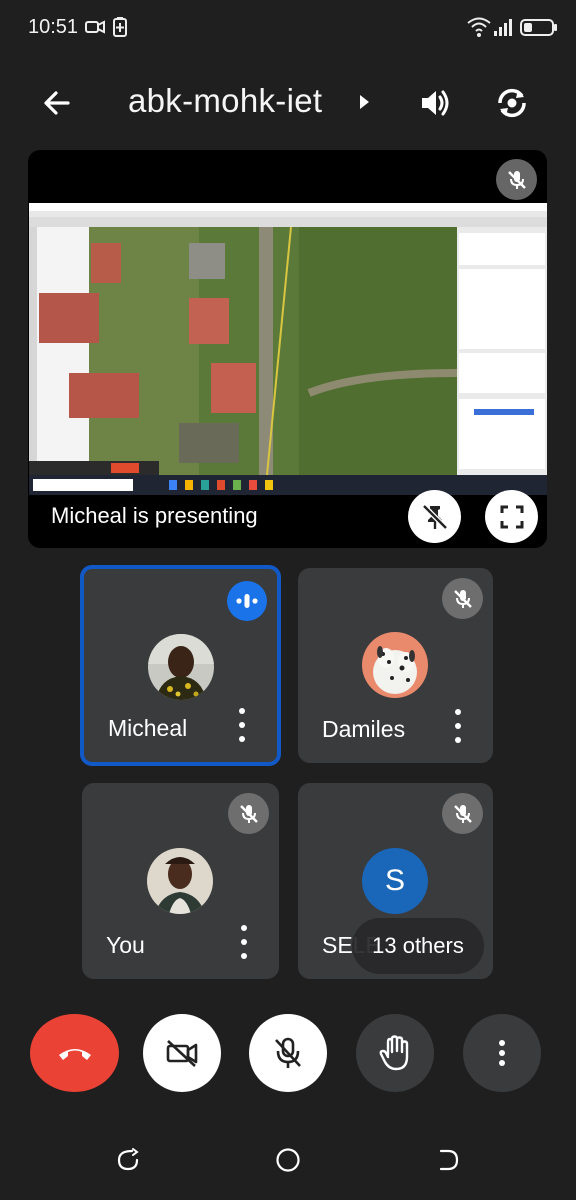  What do you see at coordinates (95, 29) in the screenshot?
I see `video-camera-icon` at bounding box center [95, 29].